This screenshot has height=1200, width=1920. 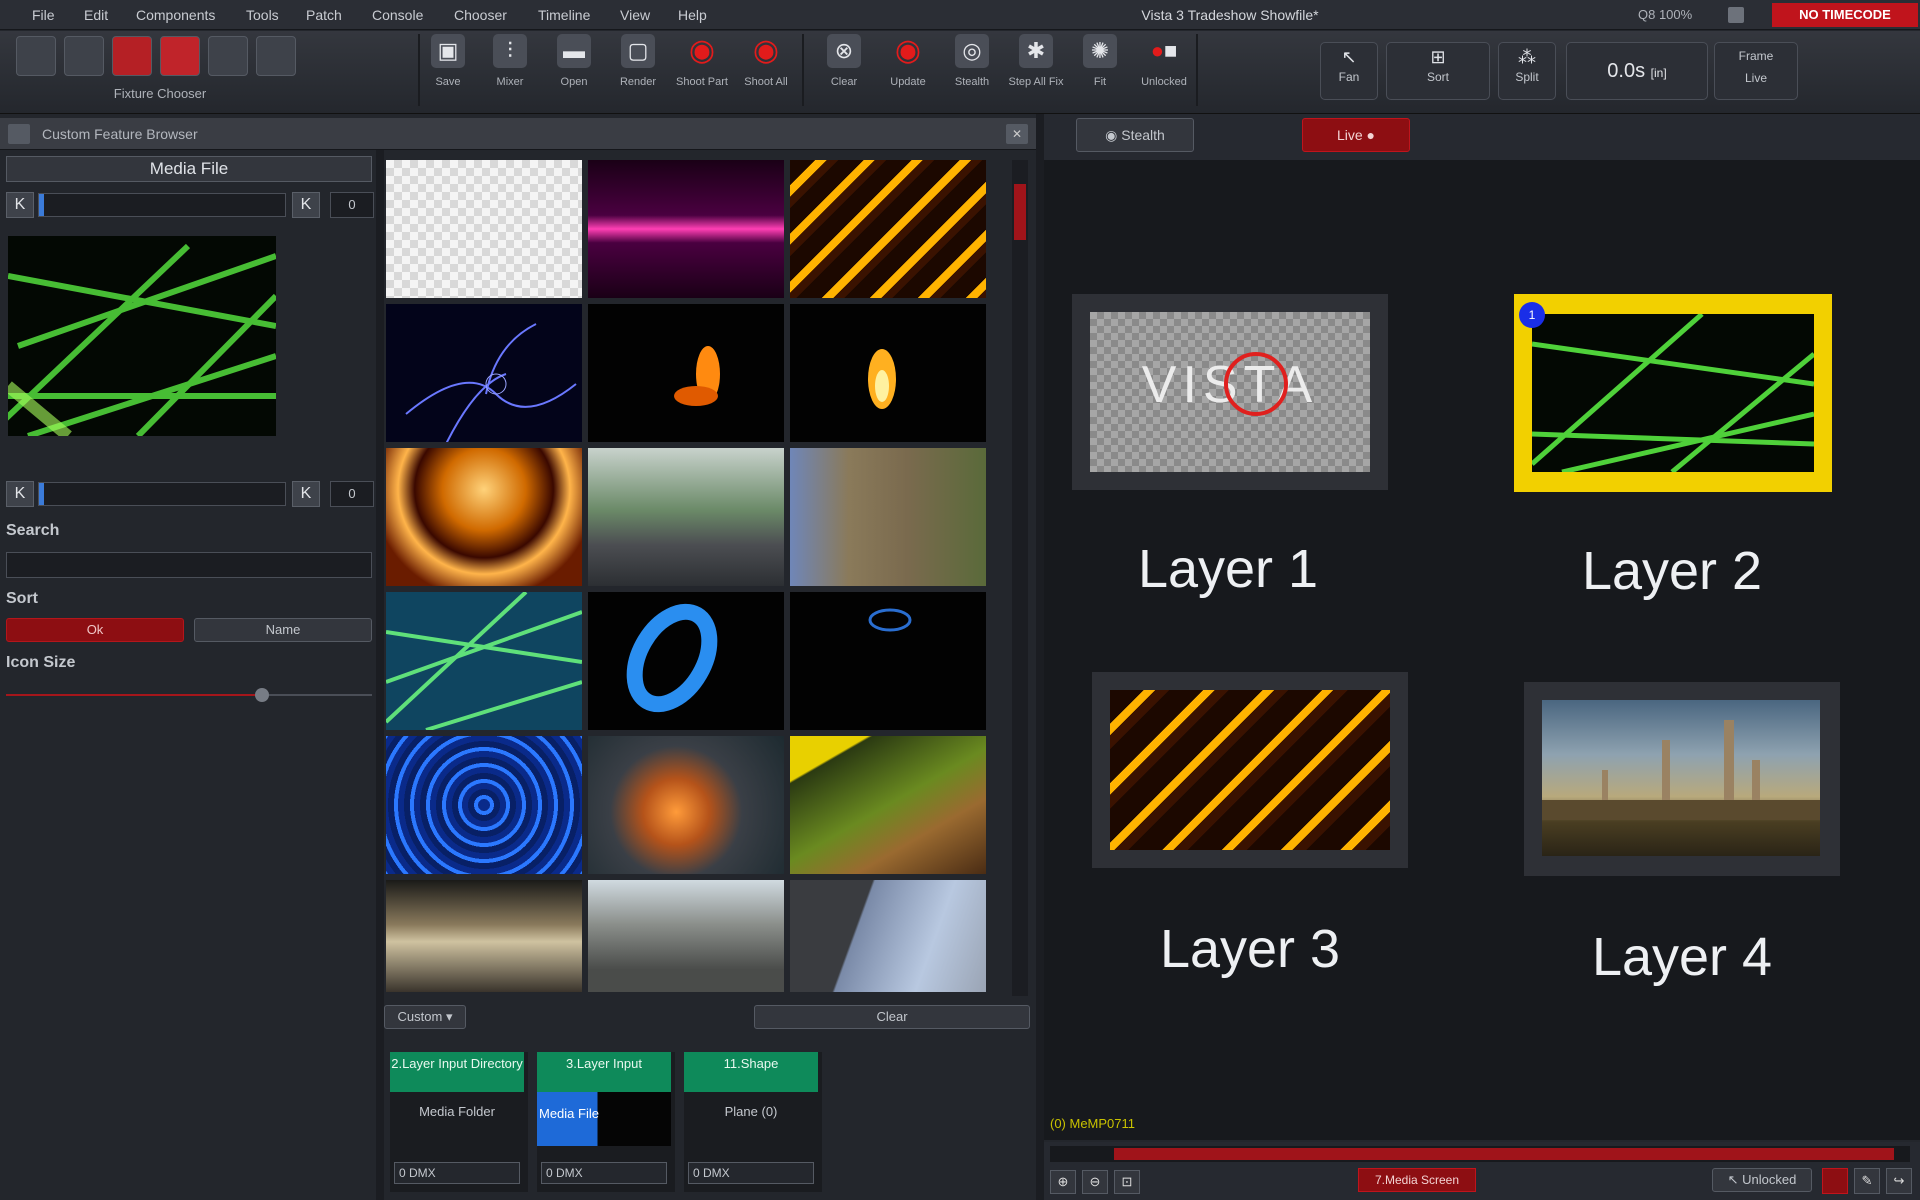 What do you see at coordinates (686, 661) in the screenshot?
I see `media-thumb-blue-ring` at bounding box center [686, 661].